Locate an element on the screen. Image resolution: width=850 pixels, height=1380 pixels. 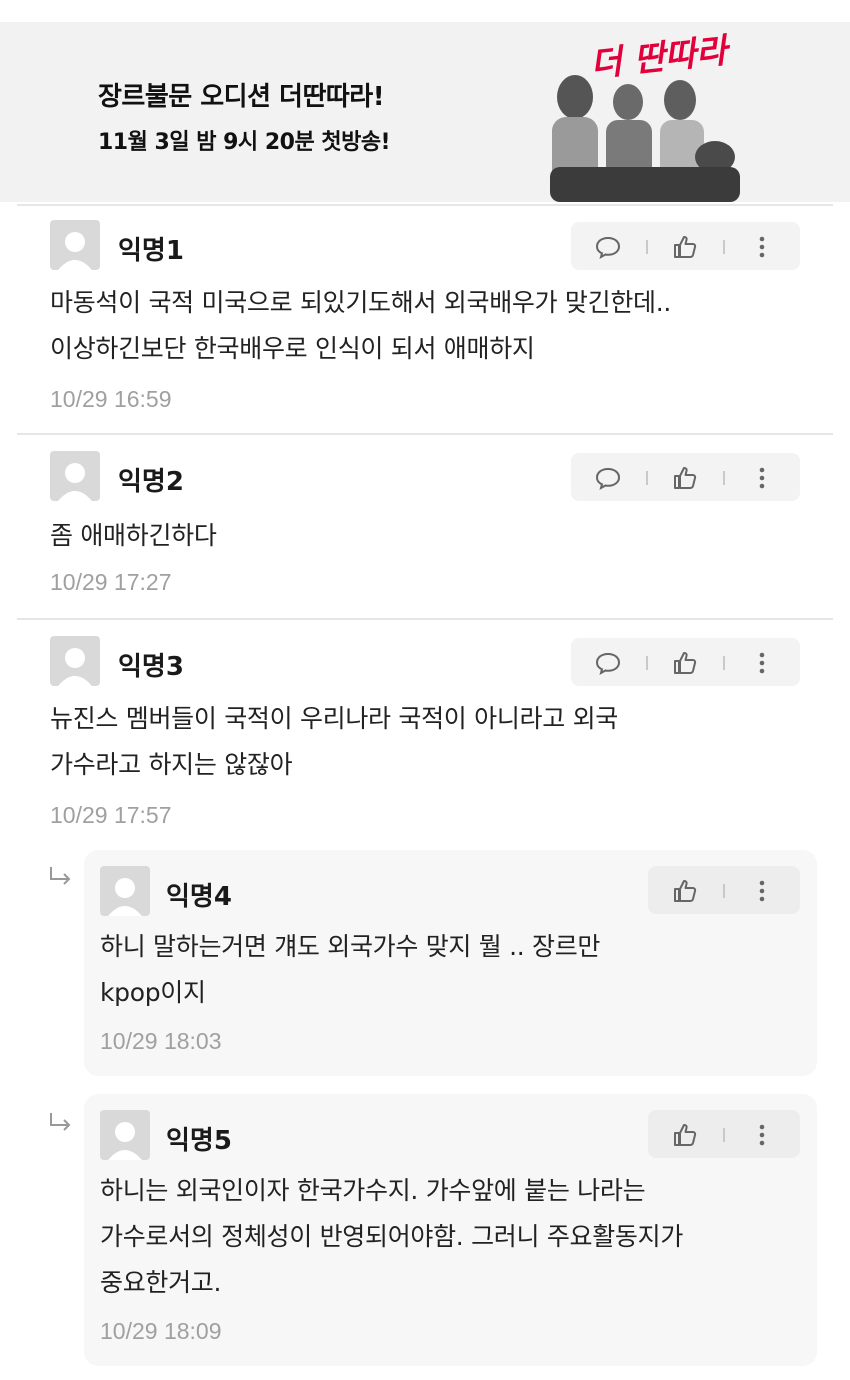
banner-headline: 장르불문 오디션 더딴따라! is located at coordinates (241, 97).